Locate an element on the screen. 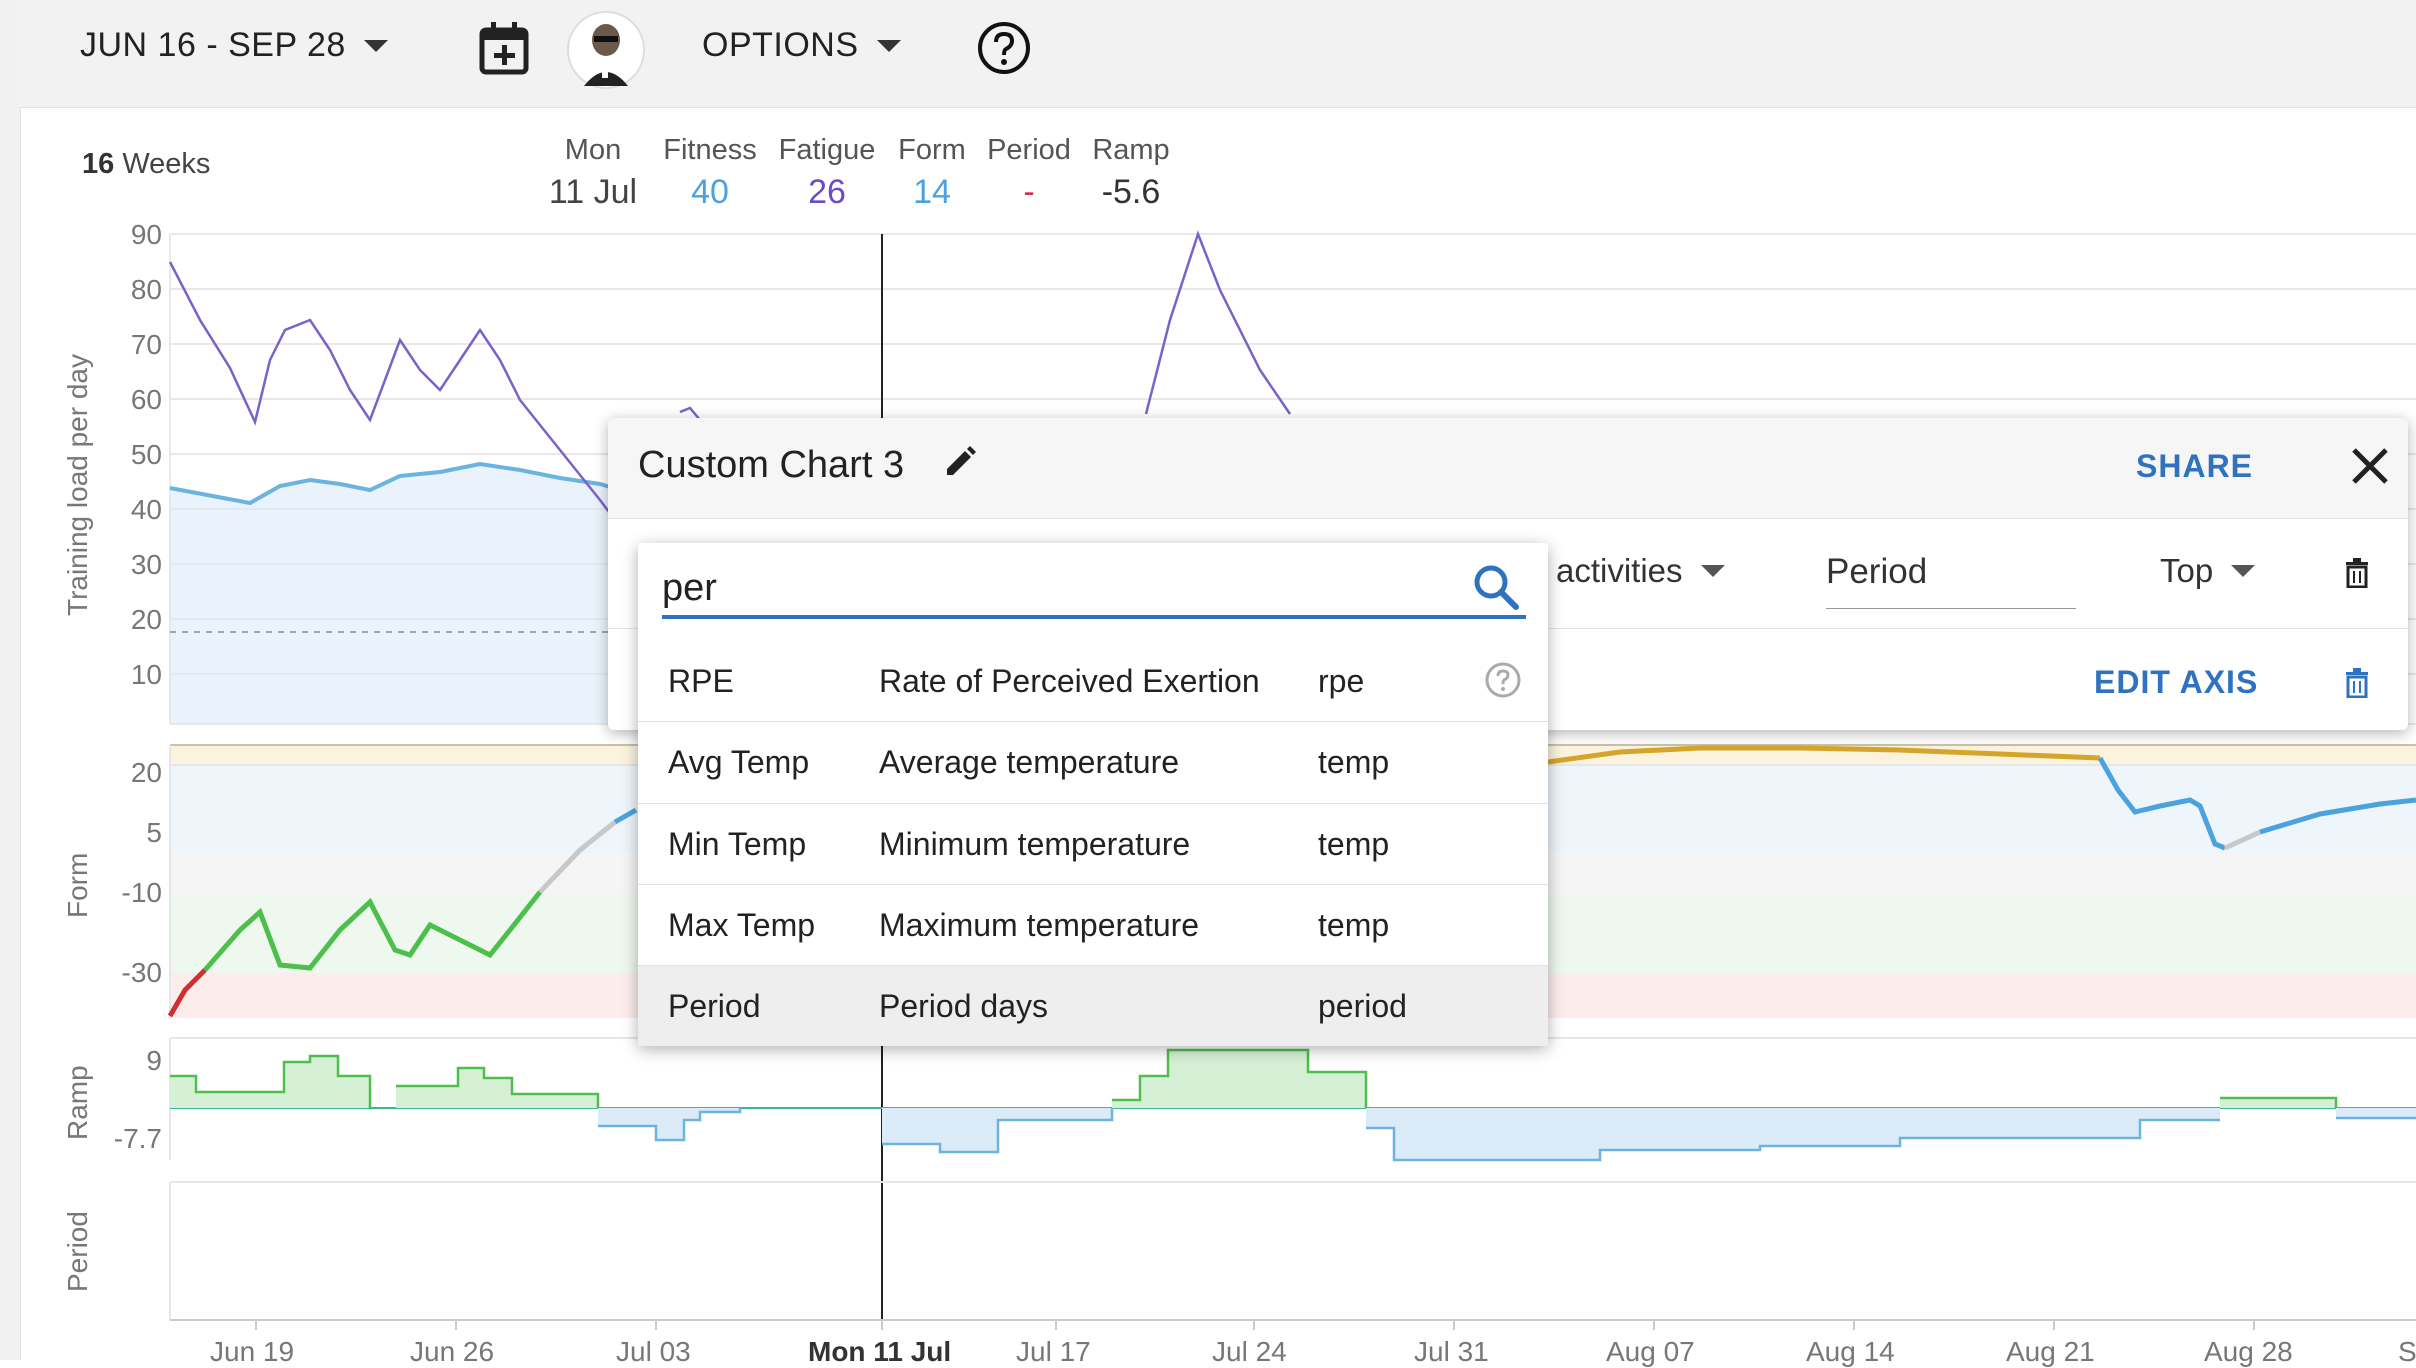 This screenshot has height=1368, width=2416. activities-label: activities is located at coordinates (1619, 570).